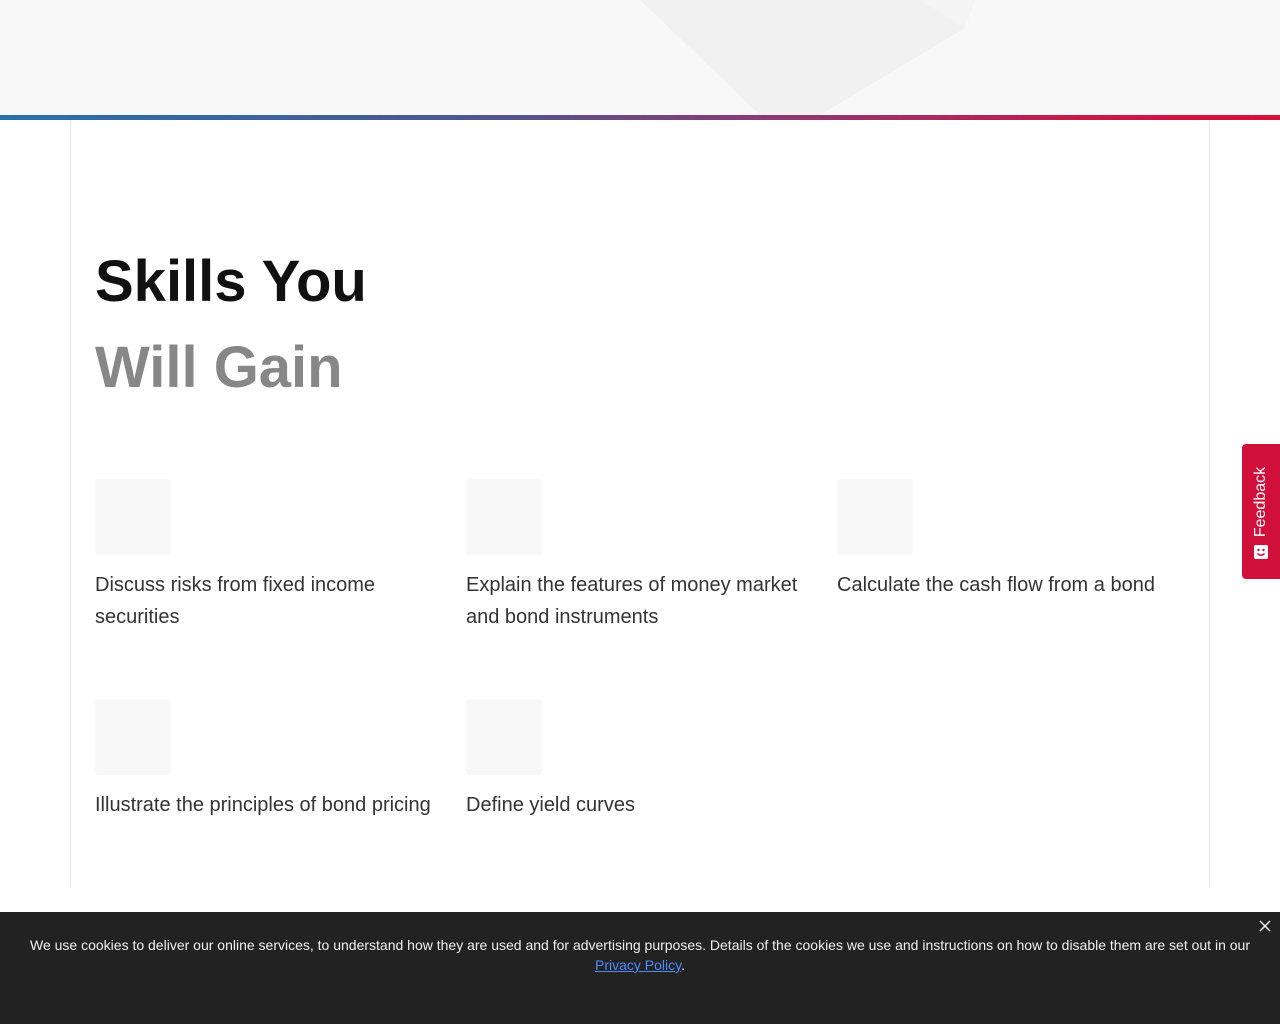  What do you see at coordinates (807, 57) in the screenshot?
I see `hero-decoration` at bounding box center [807, 57].